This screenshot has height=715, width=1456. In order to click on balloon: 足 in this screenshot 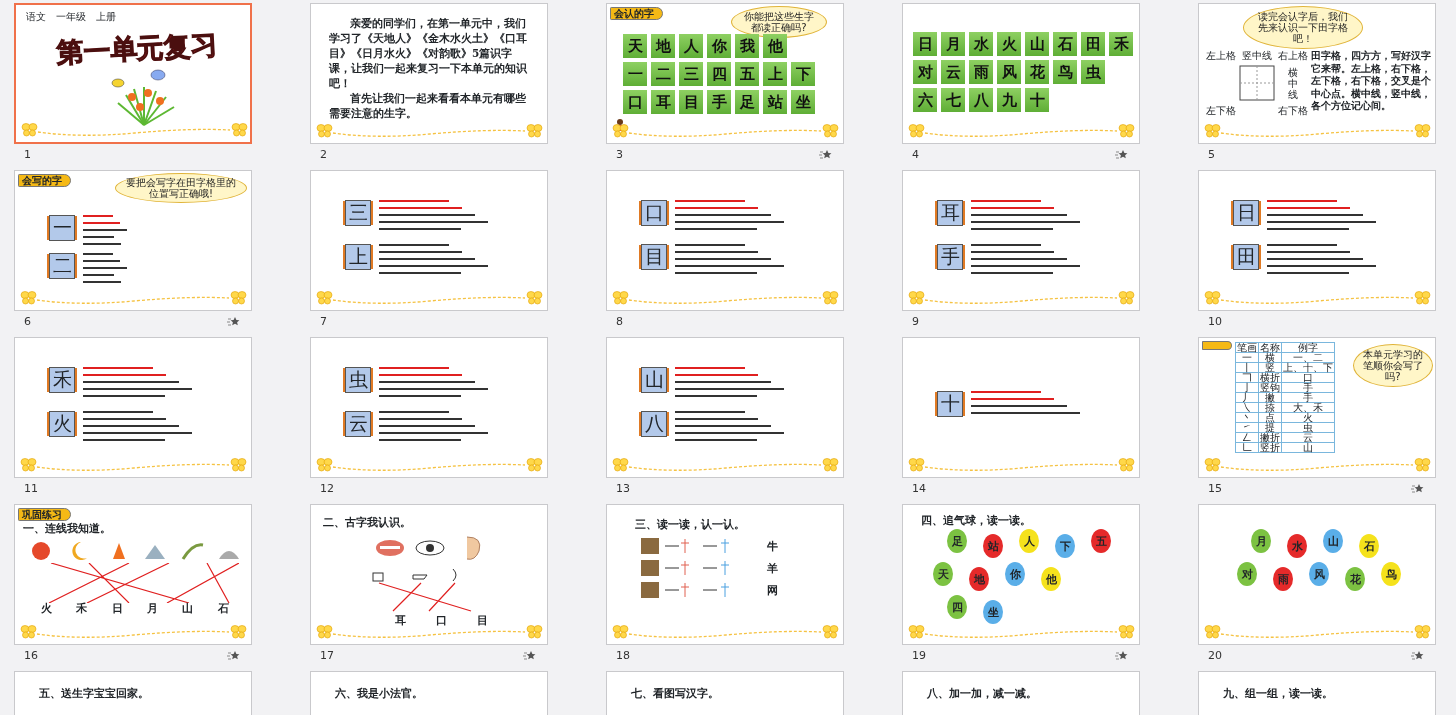, I will do `click(957, 541)`.